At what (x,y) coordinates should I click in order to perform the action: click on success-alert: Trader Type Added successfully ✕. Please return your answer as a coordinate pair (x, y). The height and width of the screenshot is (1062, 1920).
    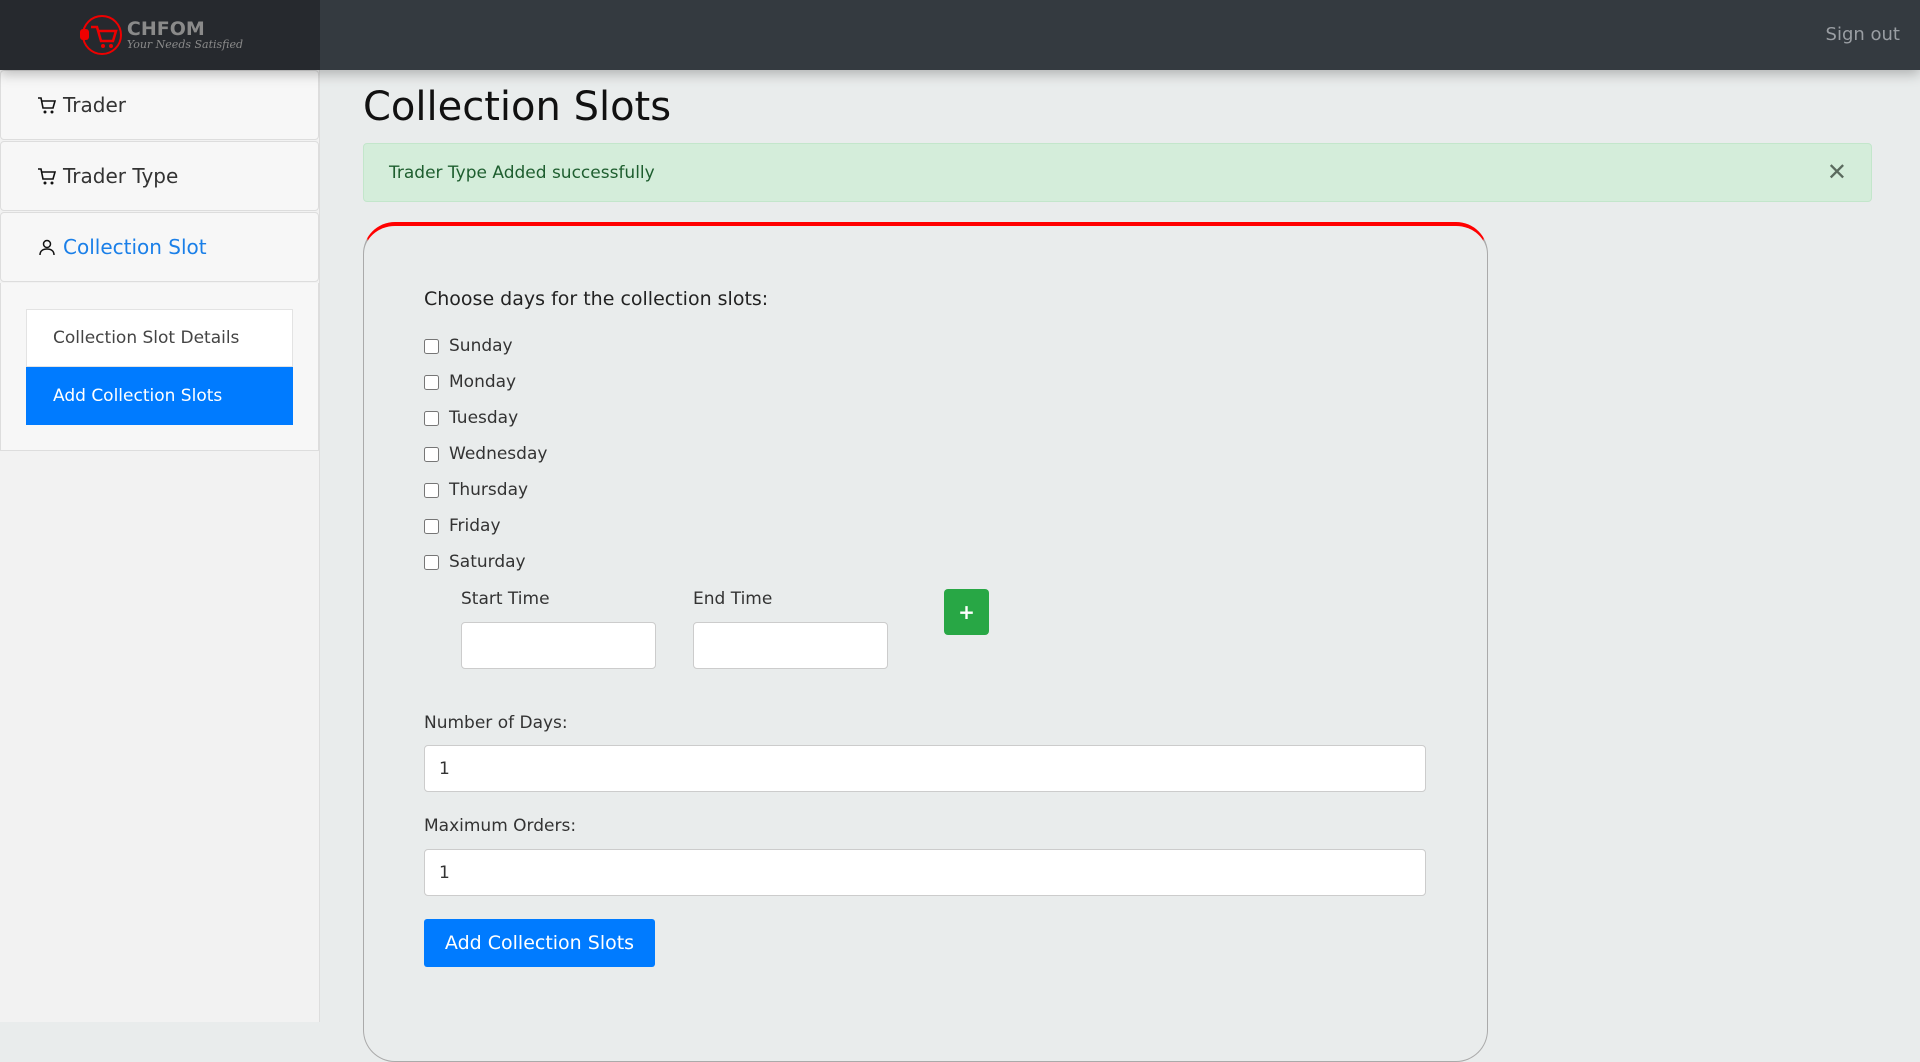
    Looking at the image, I should click on (1117, 172).